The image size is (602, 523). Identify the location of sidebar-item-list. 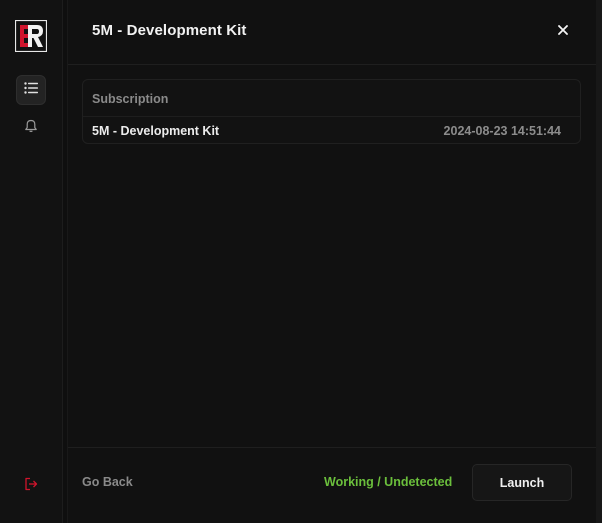
(31, 90).